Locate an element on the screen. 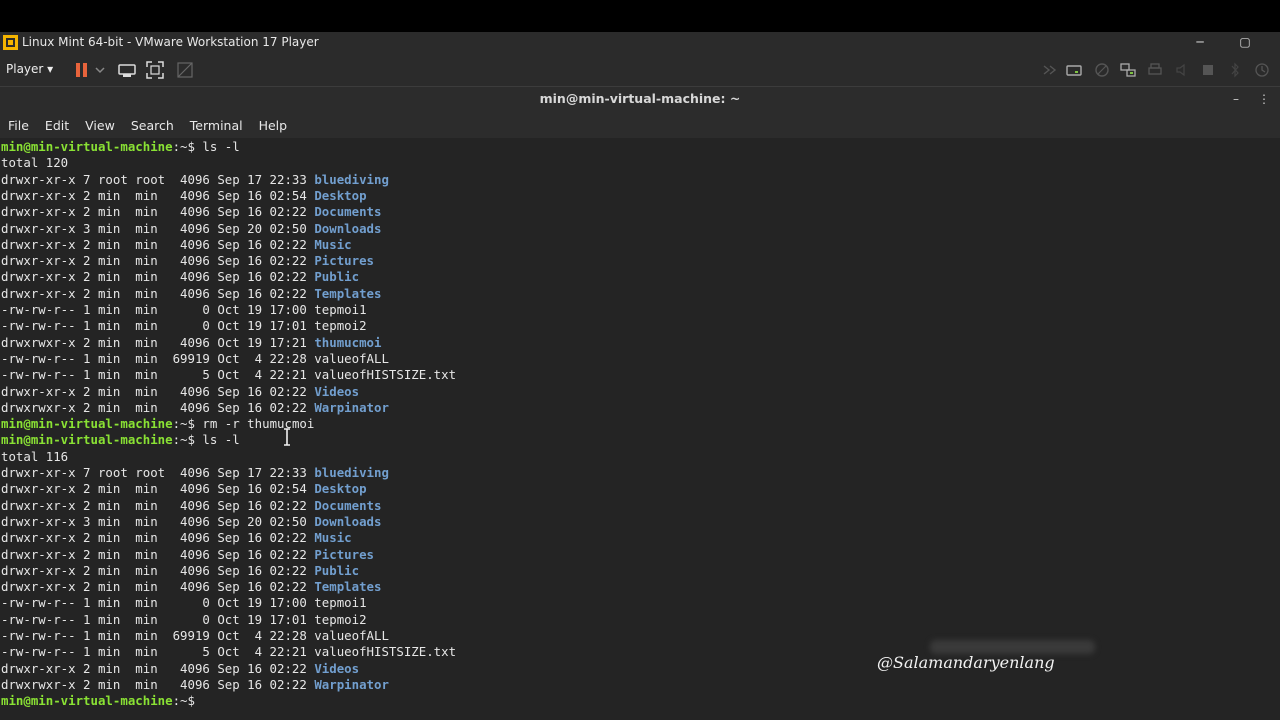 The image size is (1280, 720). directory-name: thumucmoi is located at coordinates (348, 342).